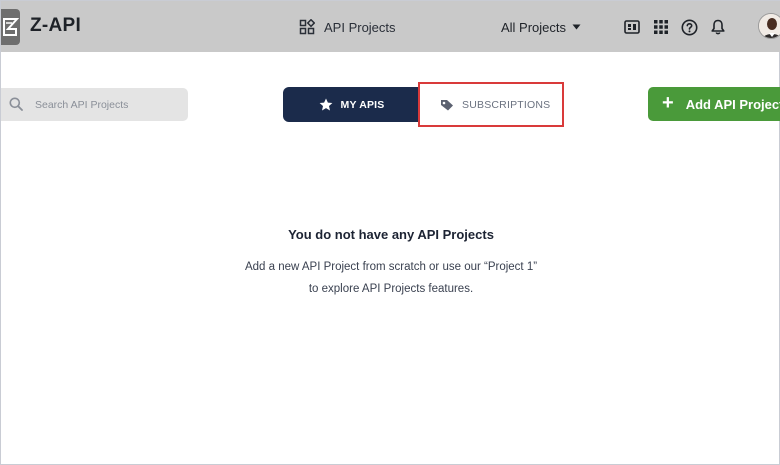  I want to click on help-button, so click(689, 27).